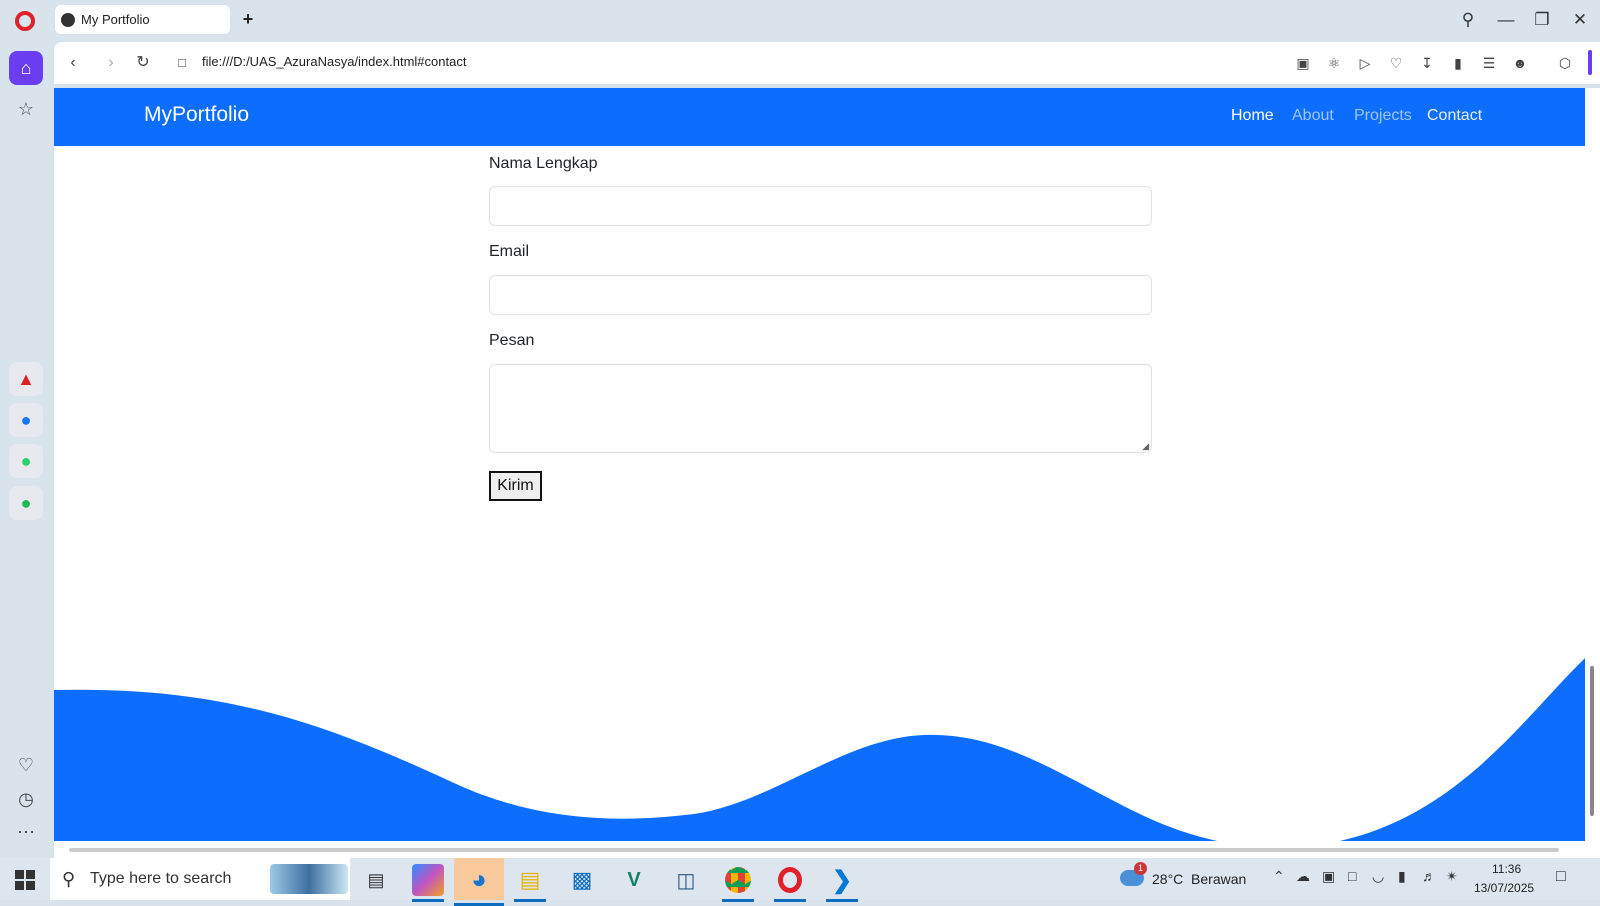 Image resolution: width=1600 pixels, height=906 pixels. I want to click on microsoft-store-icon: ▩, so click(582, 880).